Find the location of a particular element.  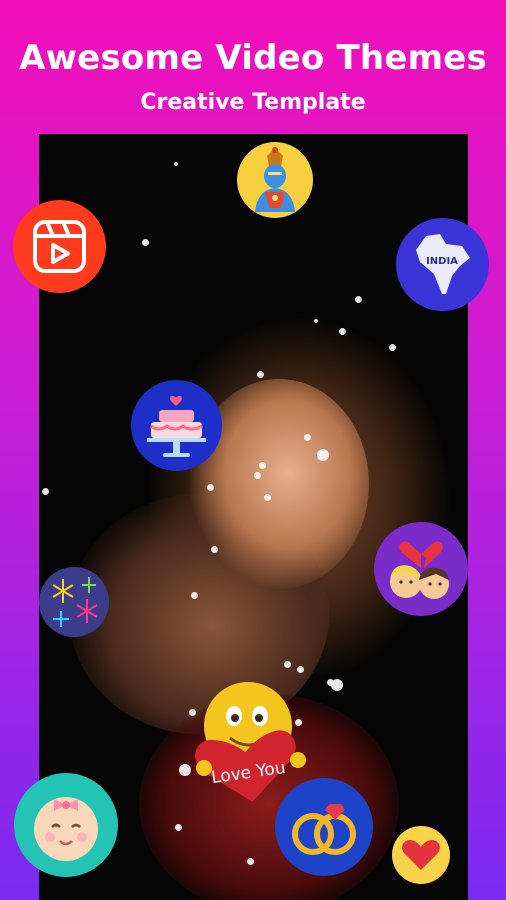

theme-romance is located at coordinates (421, 855).